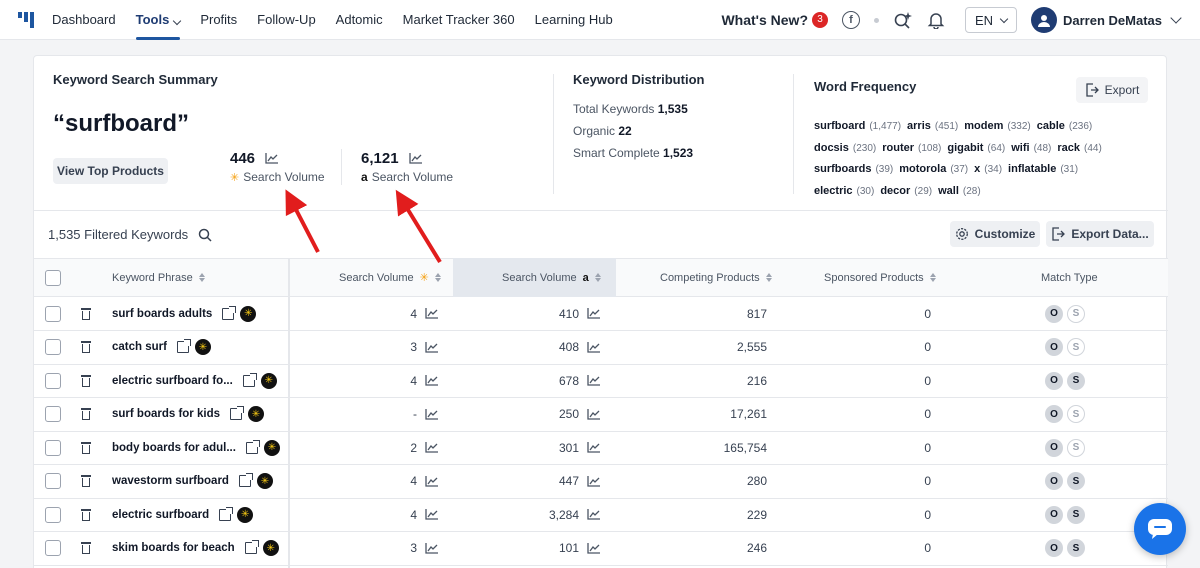 The height and width of the screenshot is (568, 1200). Describe the element at coordinates (1032, 169) in the screenshot. I see `word-frequency-word: inflatable` at that location.